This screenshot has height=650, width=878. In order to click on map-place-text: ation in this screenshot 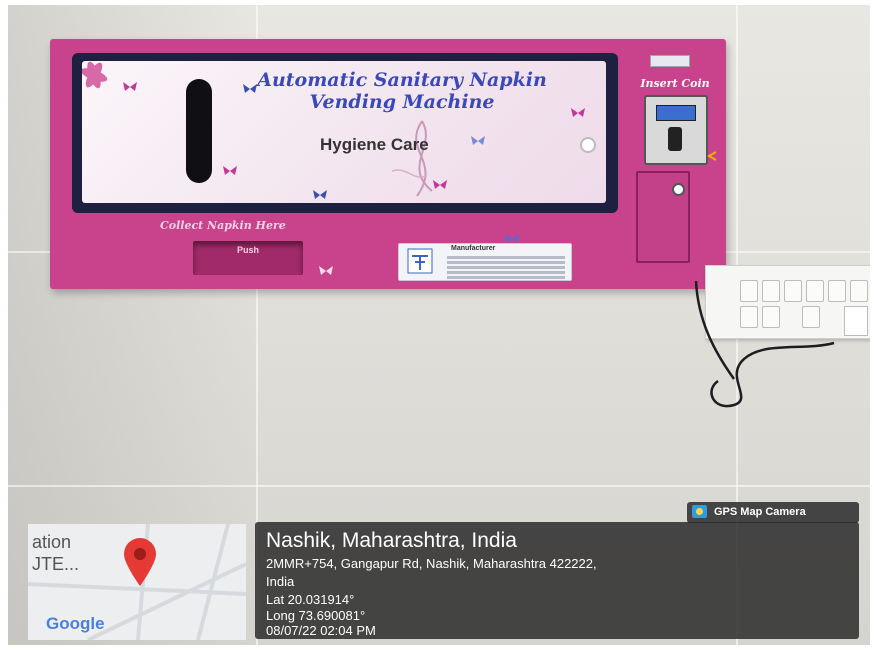, I will do `click(52, 542)`.